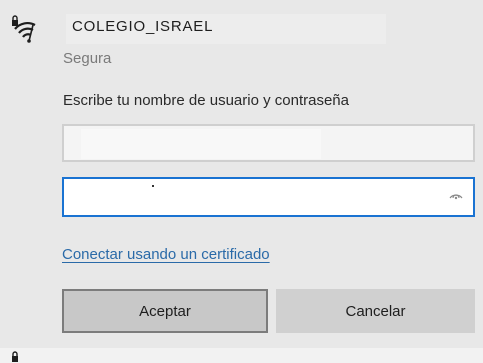 The width and height of the screenshot is (483, 363). What do you see at coordinates (87, 58) in the screenshot?
I see `security-status: Segura` at bounding box center [87, 58].